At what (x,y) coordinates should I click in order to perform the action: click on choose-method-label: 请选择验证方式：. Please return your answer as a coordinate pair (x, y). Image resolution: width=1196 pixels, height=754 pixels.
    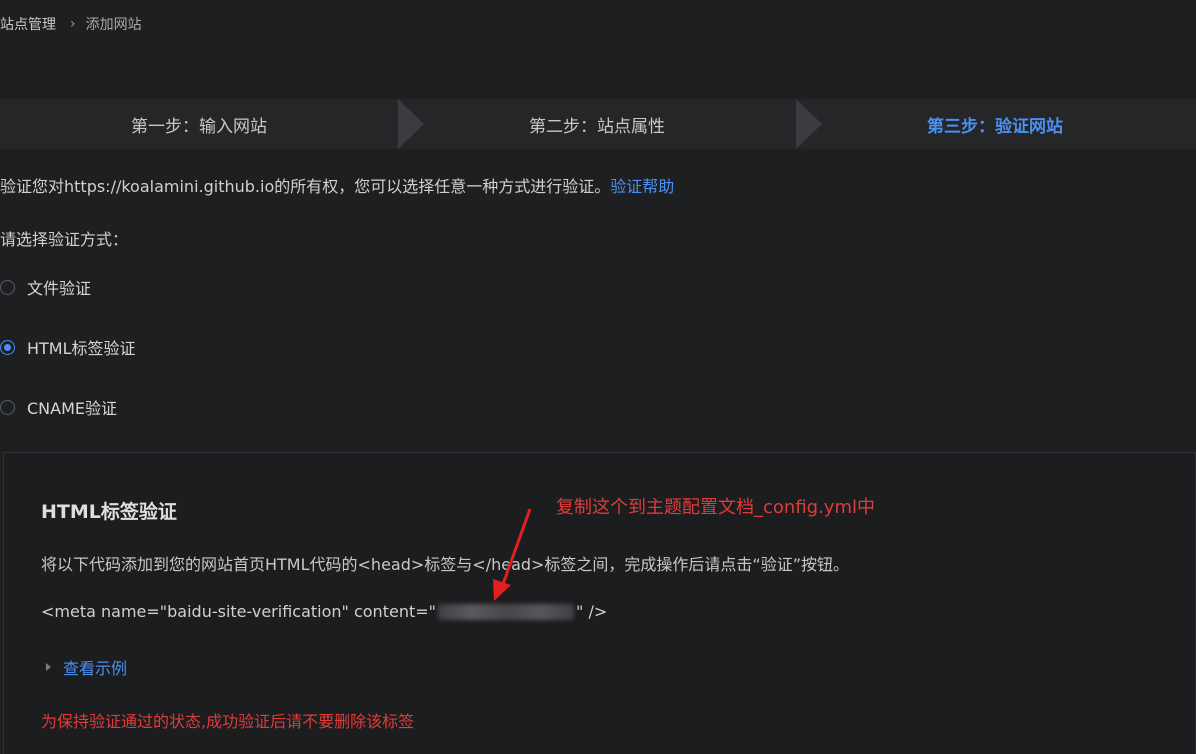
    Looking at the image, I should click on (64, 239).